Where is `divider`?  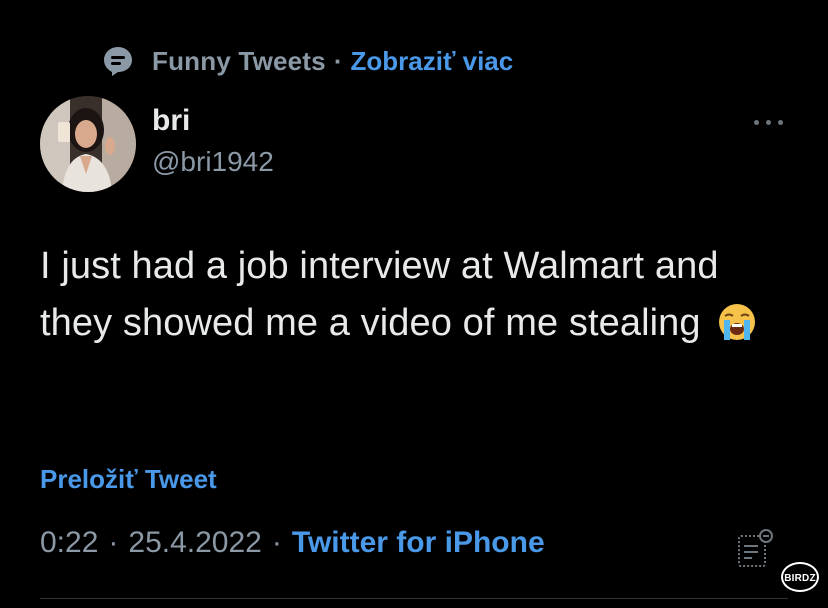 divider is located at coordinates (414, 598).